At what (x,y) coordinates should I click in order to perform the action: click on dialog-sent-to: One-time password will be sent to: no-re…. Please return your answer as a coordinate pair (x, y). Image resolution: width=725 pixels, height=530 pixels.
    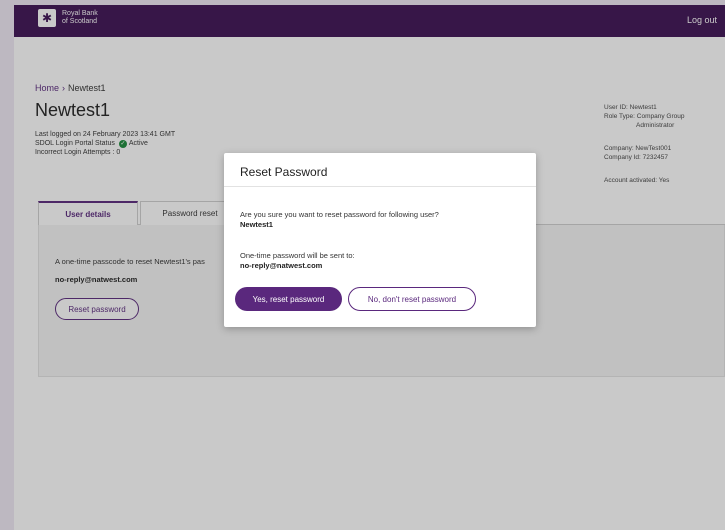
    Looking at the image, I should click on (297, 261).